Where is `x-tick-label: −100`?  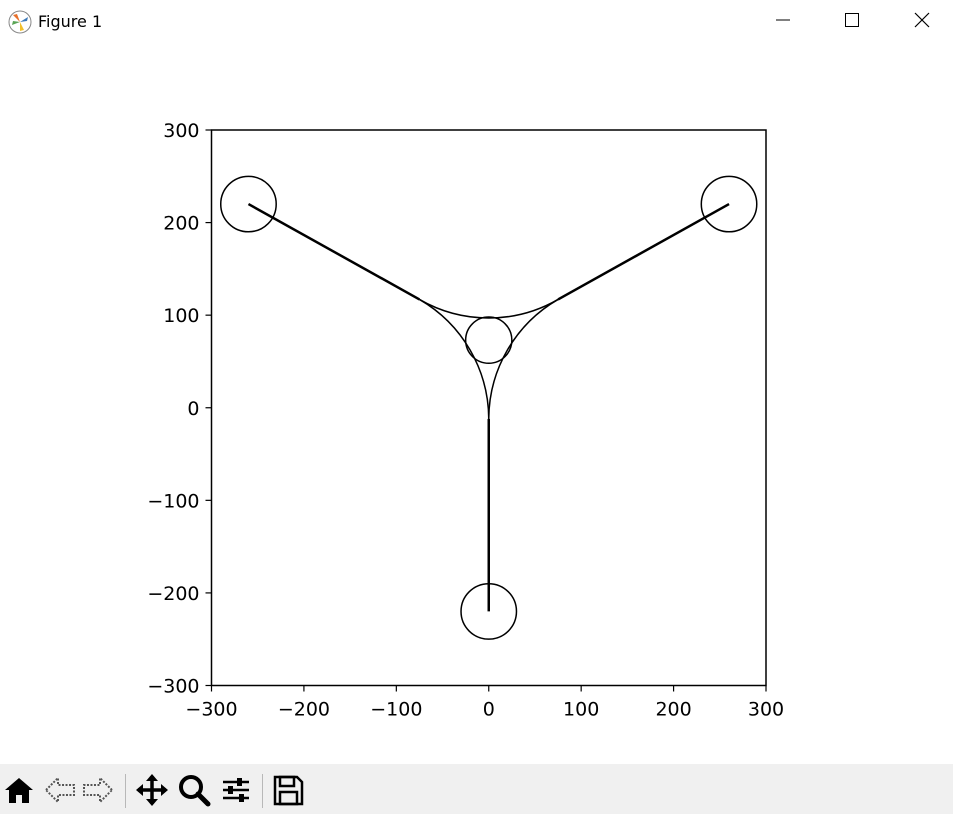 x-tick-label: −100 is located at coordinates (396, 710).